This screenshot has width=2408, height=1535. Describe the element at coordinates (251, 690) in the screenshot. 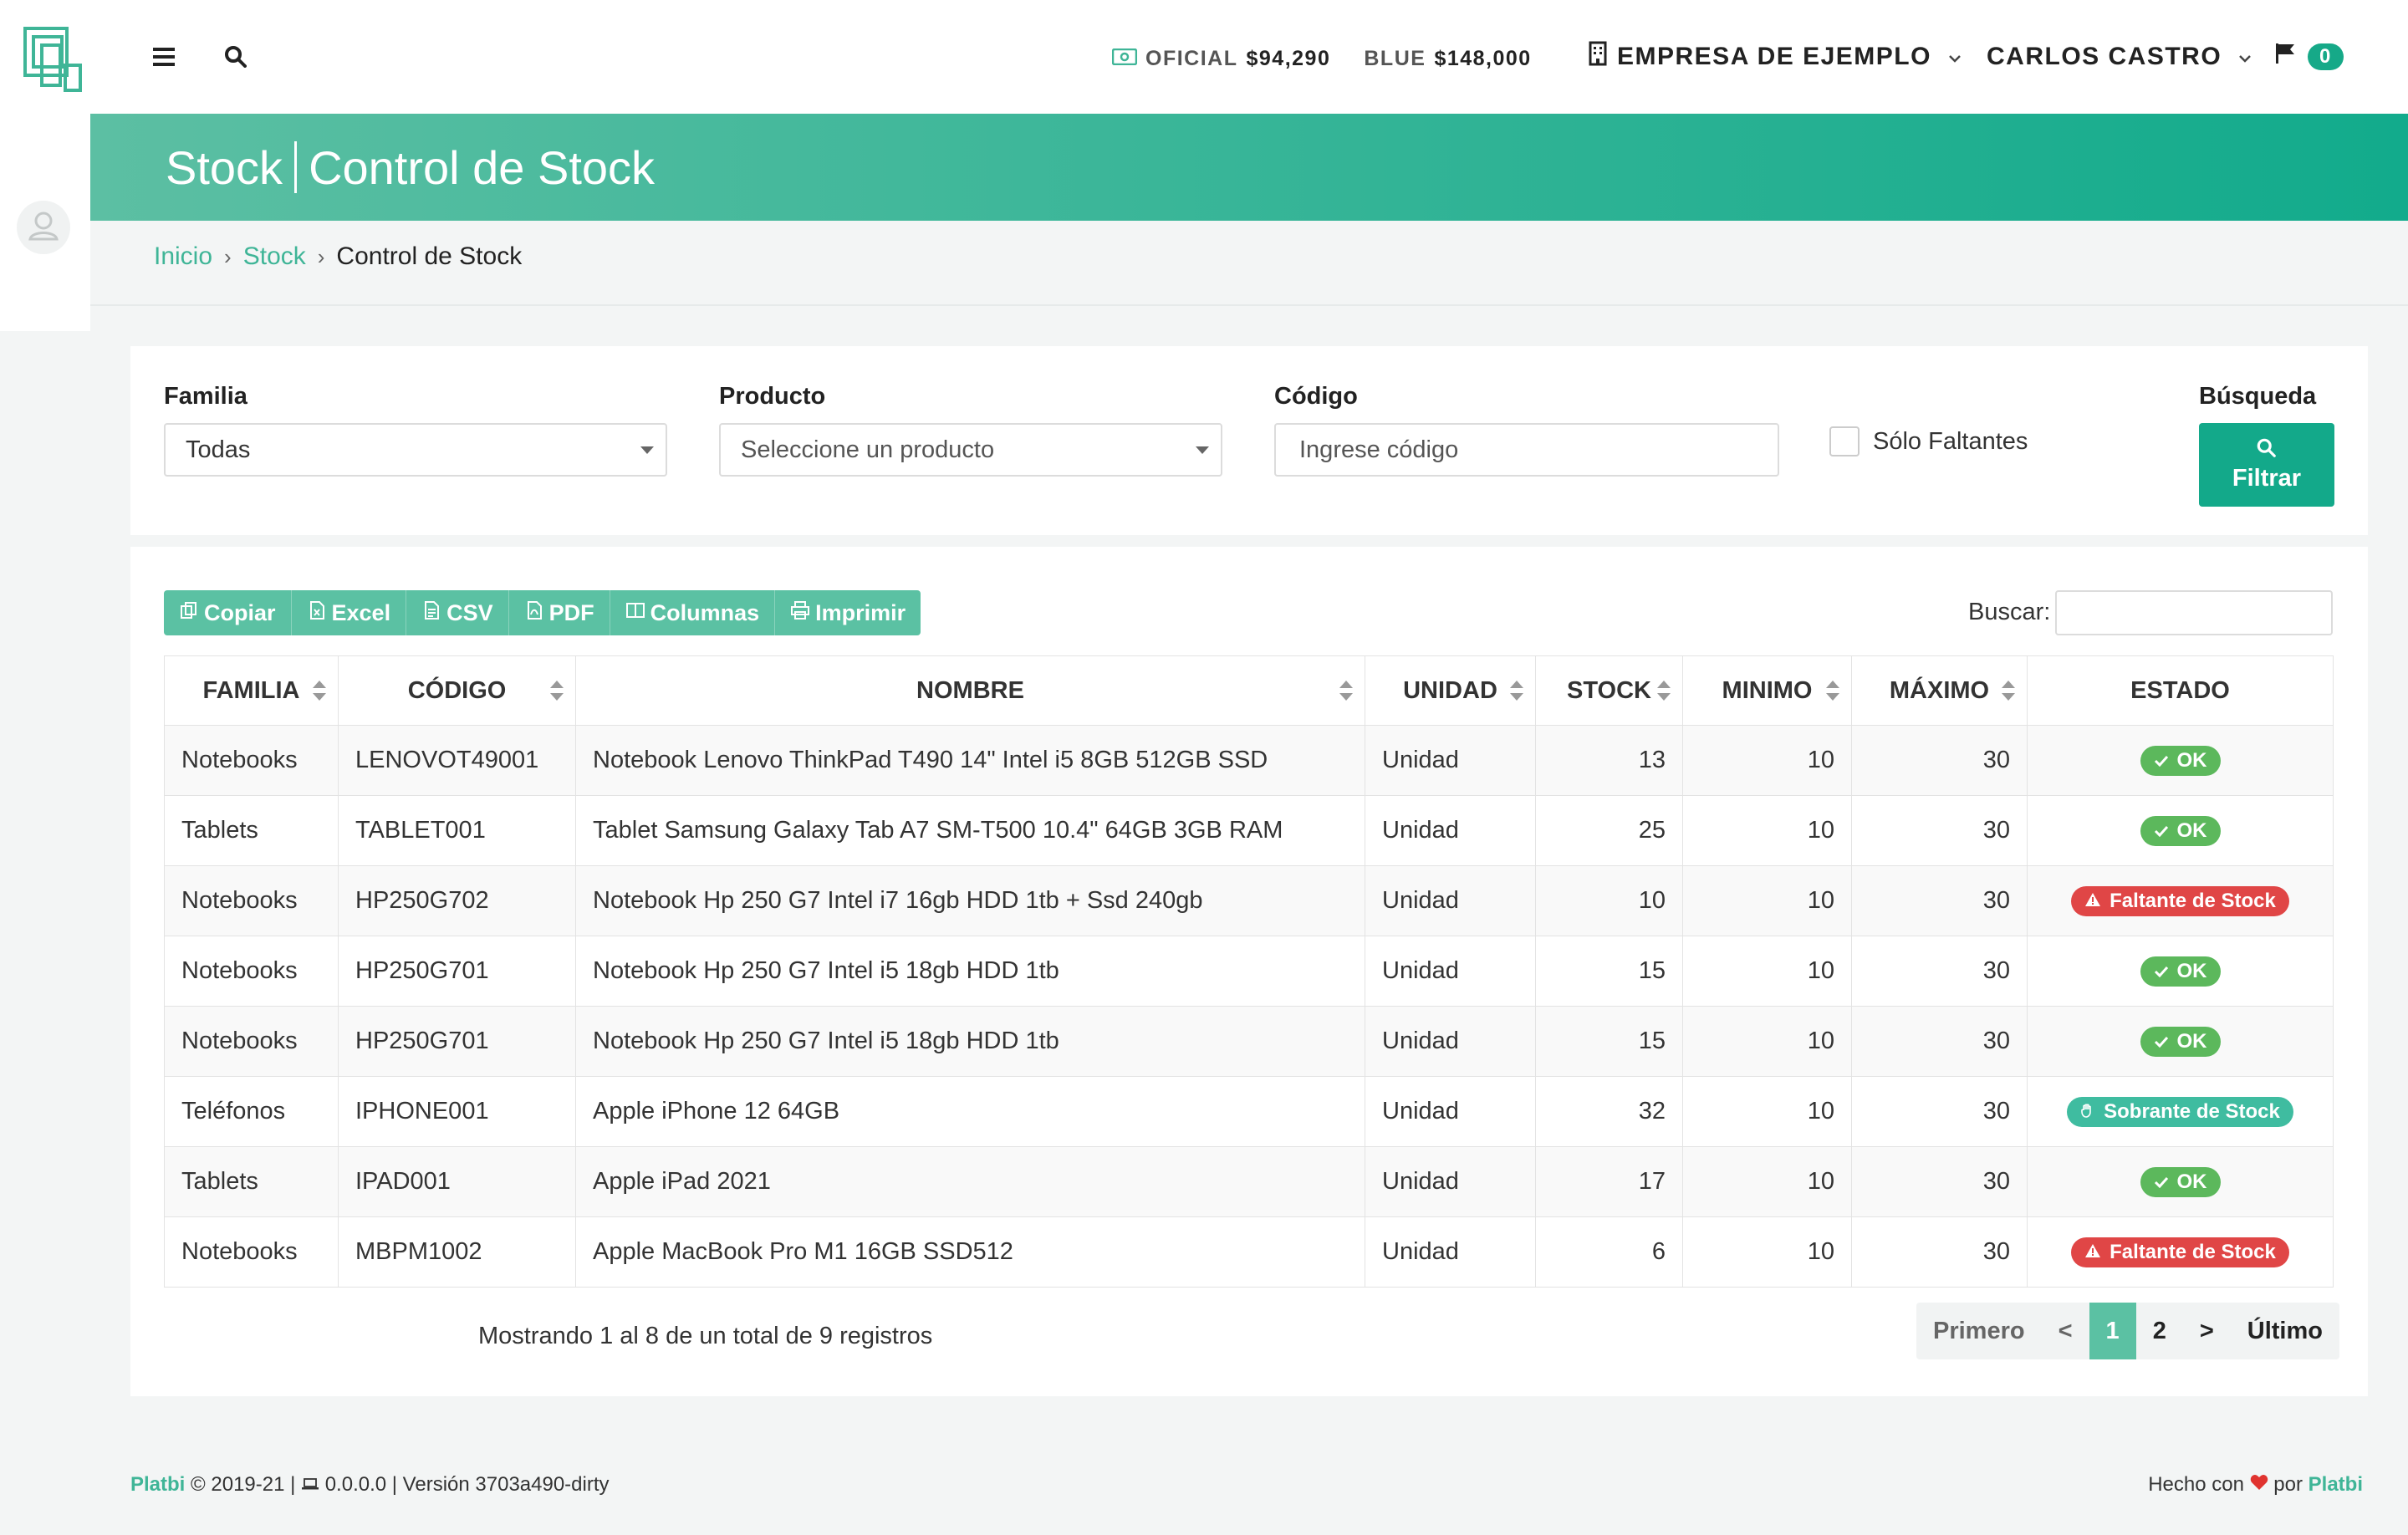

I see `column-header-familia: FAMILIA` at that location.